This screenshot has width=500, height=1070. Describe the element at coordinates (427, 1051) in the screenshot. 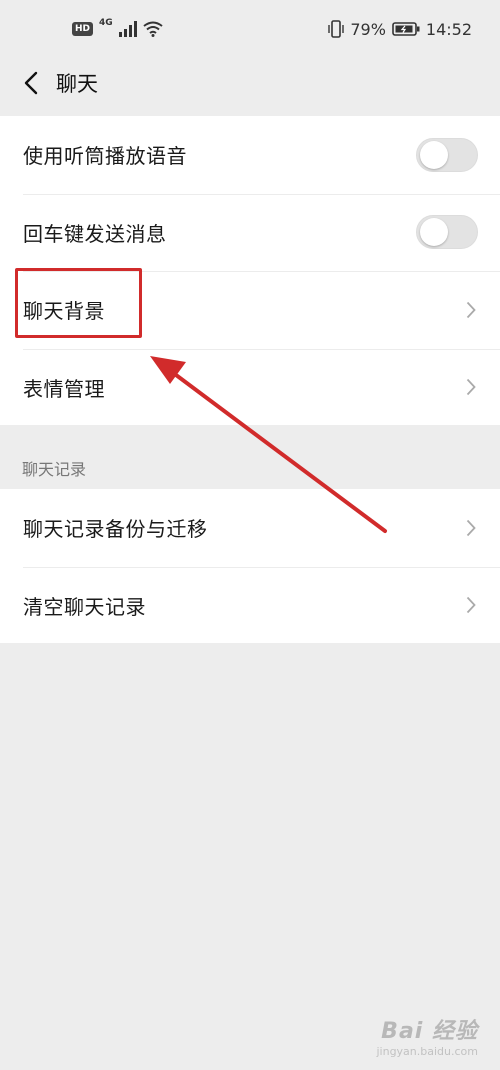

I see `watermark-url: jingyan.baidu.com` at that location.